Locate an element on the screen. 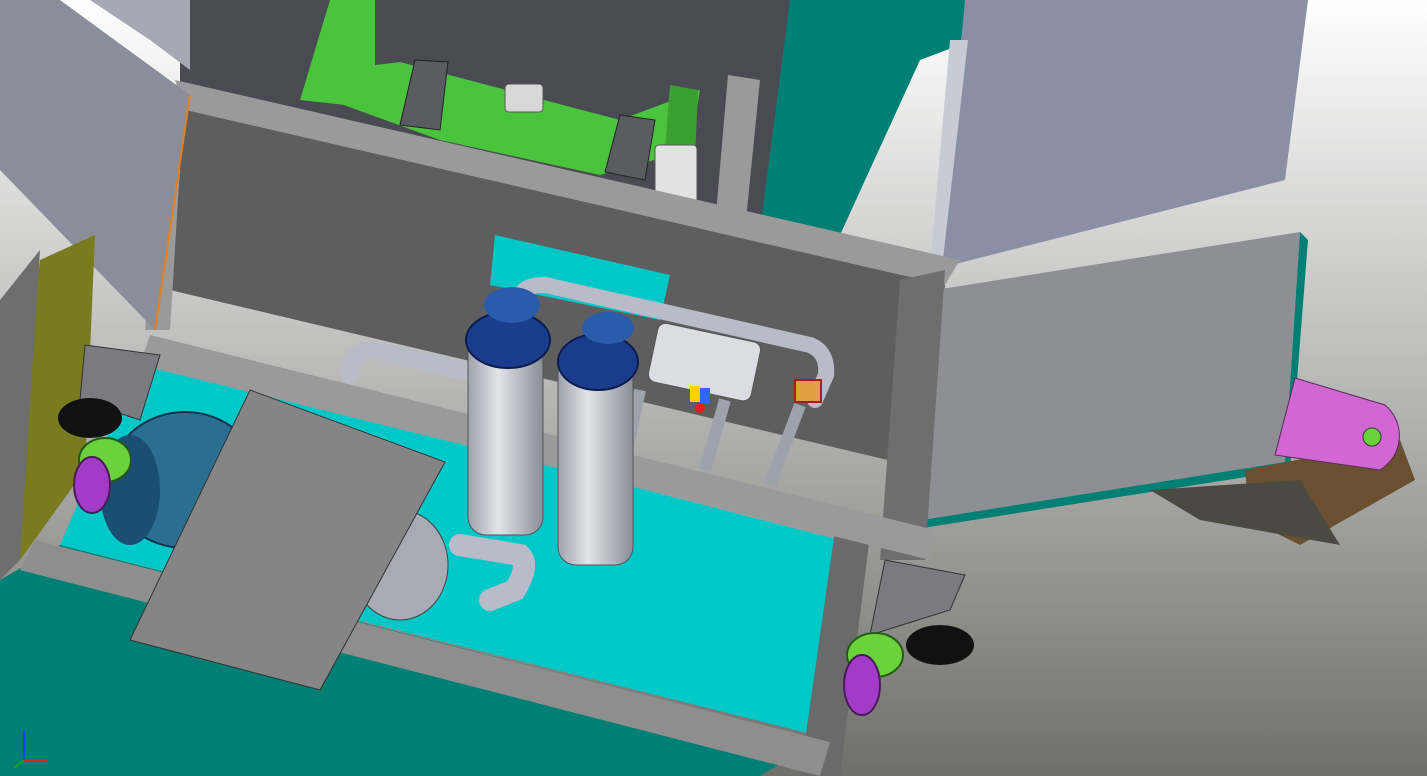  pipe-fitting-red is located at coordinates (808, 391).